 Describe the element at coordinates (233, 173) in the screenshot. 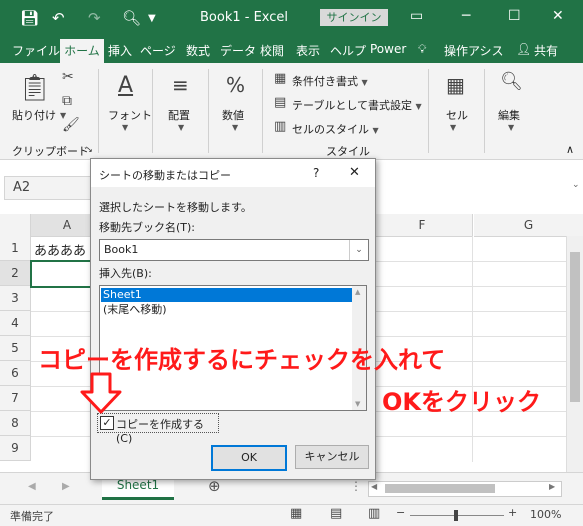

I see `dialog-titlebar: シートの移動またはコピー ? ✕` at that location.